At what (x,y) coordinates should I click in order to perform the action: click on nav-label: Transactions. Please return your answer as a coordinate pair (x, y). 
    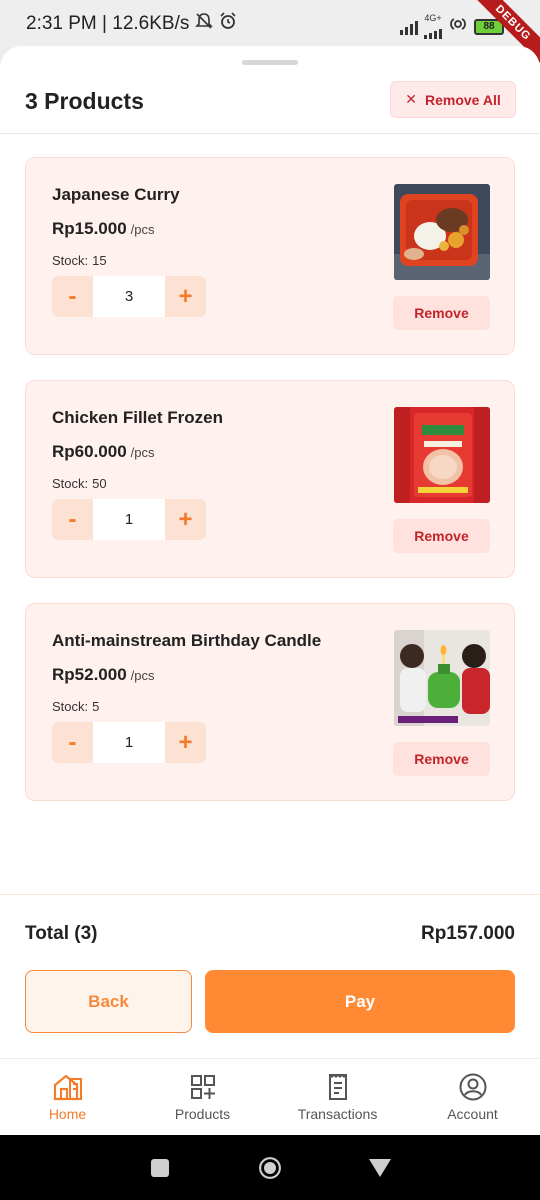
    Looking at the image, I should click on (337, 1114).